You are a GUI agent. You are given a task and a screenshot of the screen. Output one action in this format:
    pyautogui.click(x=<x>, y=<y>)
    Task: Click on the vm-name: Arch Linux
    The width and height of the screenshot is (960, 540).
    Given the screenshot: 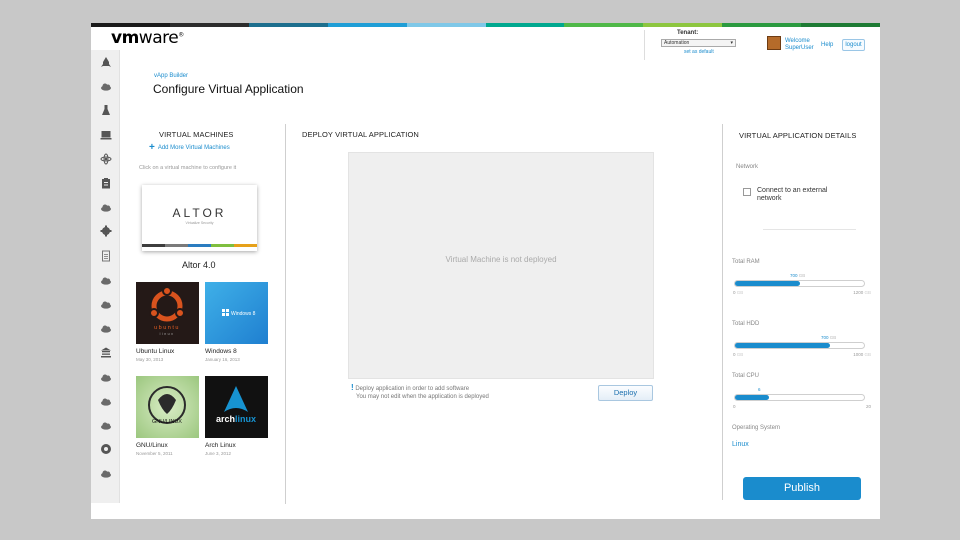 What is the action you would take?
    pyautogui.click(x=220, y=445)
    